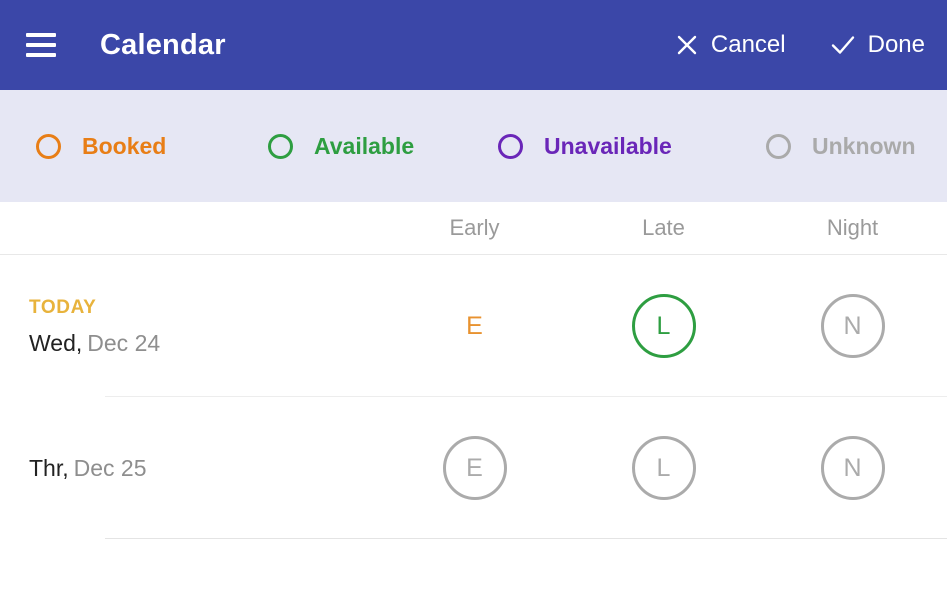 The width and height of the screenshot is (947, 592). What do you see at coordinates (110, 467) in the screenshot?
I see `date-monthday: Dec 25` at bounding box center [110, 467].